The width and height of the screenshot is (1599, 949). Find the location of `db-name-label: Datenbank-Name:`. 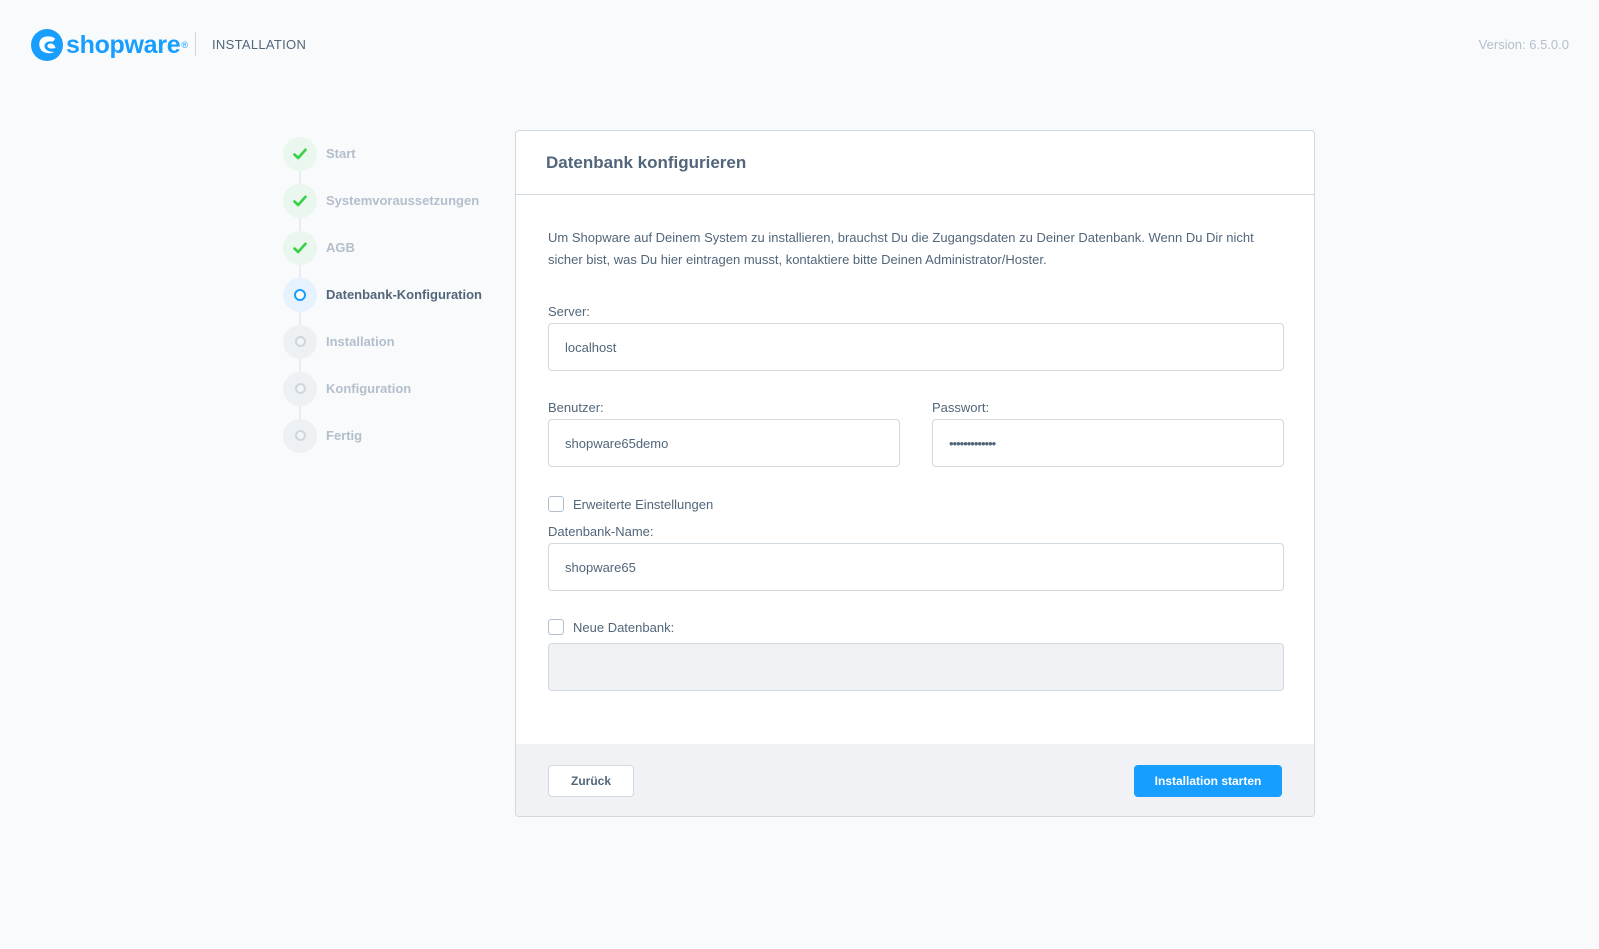

db-name-label: Datenbank-Name: is located at coordinates (601, 531).